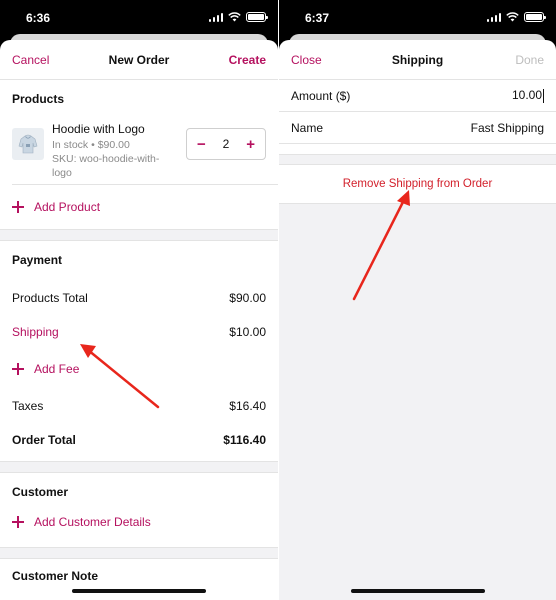  Describe the element at coordinates (379, 249) in the screenshot. I see `remove-arrow-shaft` at that location.